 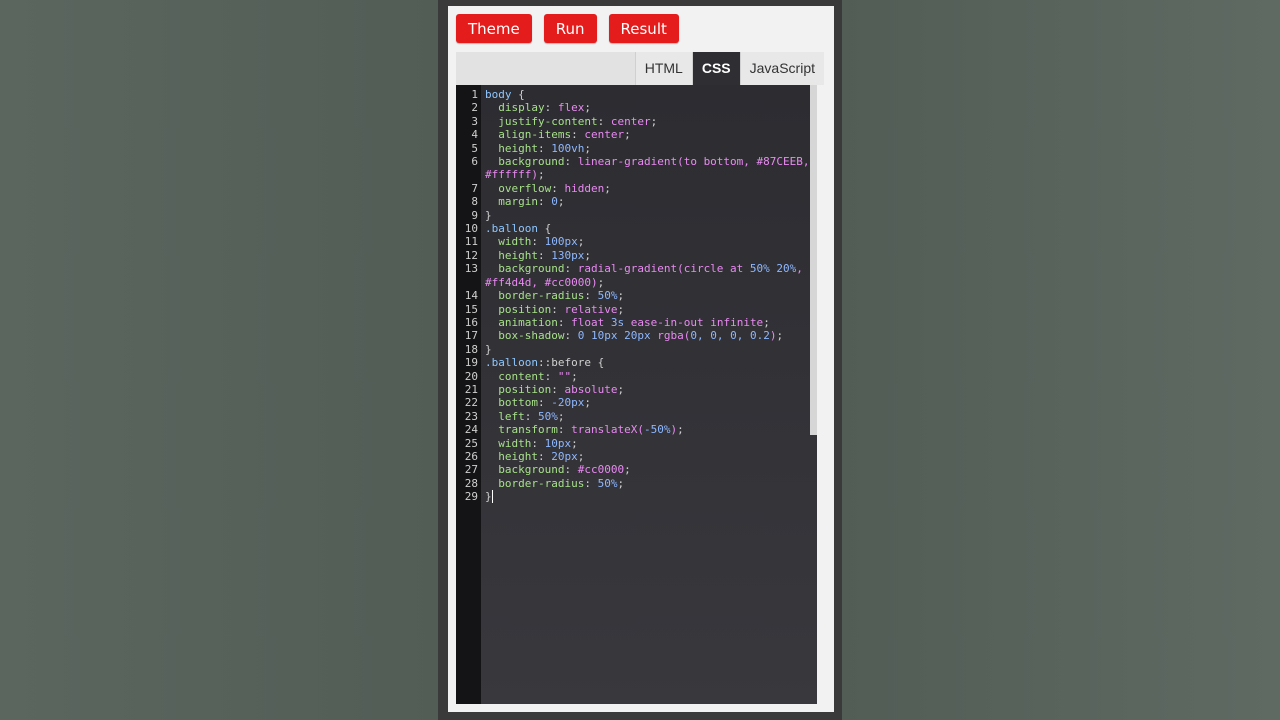 What do you see at coordinates (474, 94) in the screenshot?
I see `line-number: 1` at bounding box center [474, 94].